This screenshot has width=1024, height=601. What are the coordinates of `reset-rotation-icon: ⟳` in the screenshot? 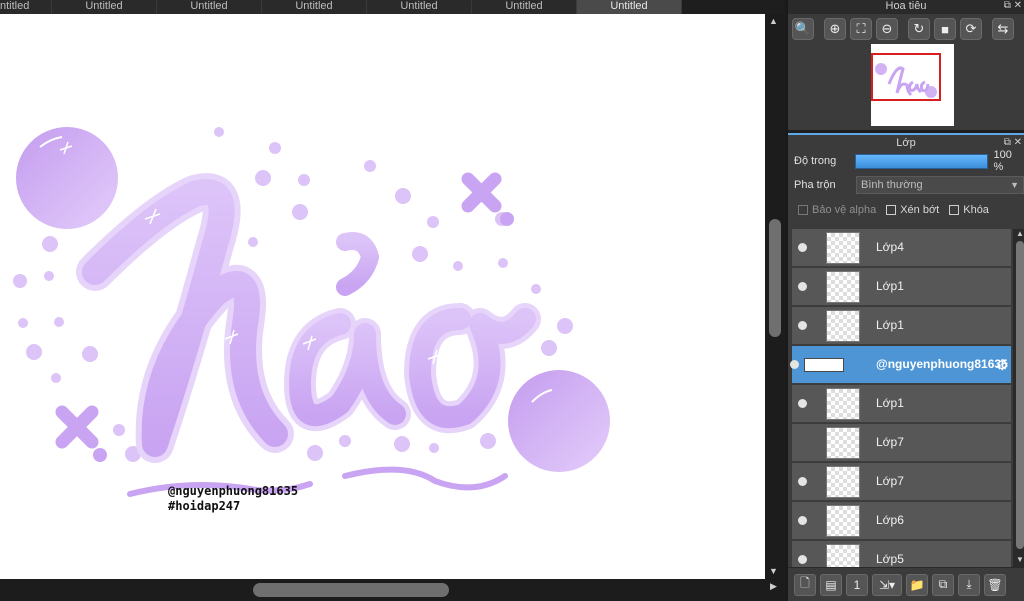 It's located at (971, 29).